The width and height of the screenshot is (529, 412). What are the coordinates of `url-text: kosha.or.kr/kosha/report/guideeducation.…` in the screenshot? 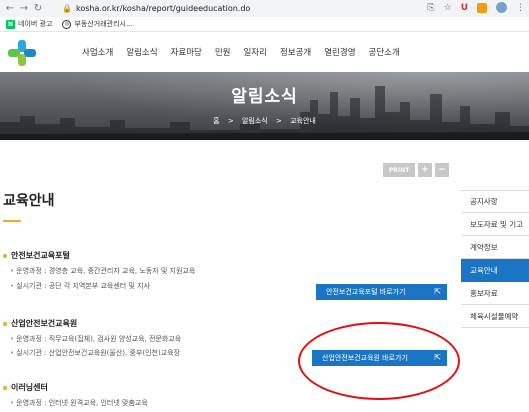 It's located at (163, 8).